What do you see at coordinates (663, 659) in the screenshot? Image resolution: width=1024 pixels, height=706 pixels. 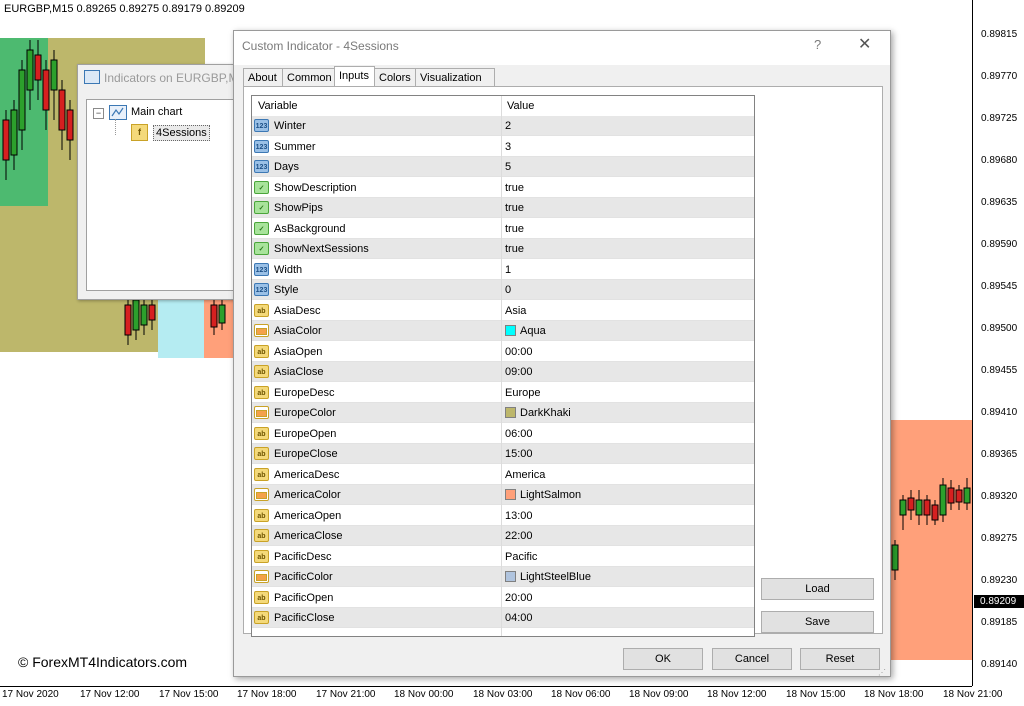 I see `ok-button: OK` at bounding box center [663, 659].